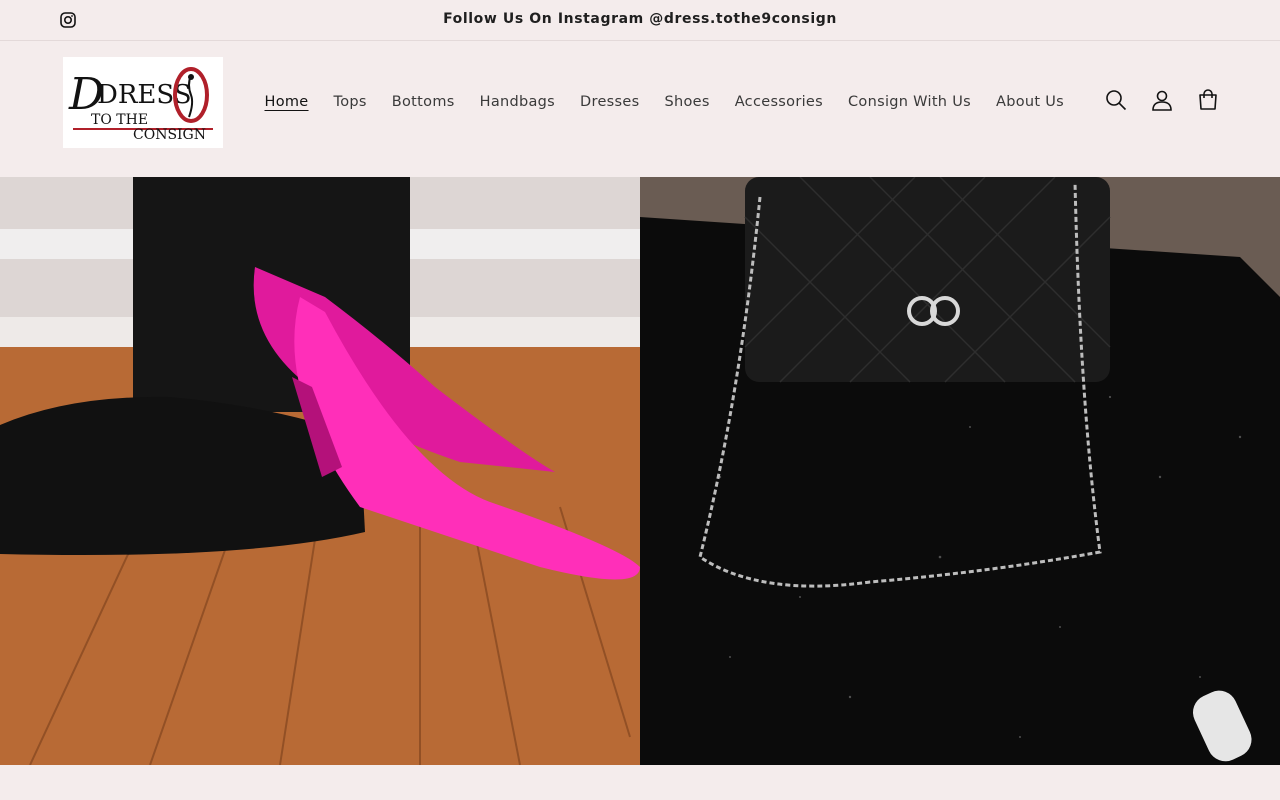 The height and width of the screenshot is (800, 1280). What do you see at coordinates (119, 120) in the screenshot?
I see `logo-word-to-the: TO THE` at bounding box center [119, 120].